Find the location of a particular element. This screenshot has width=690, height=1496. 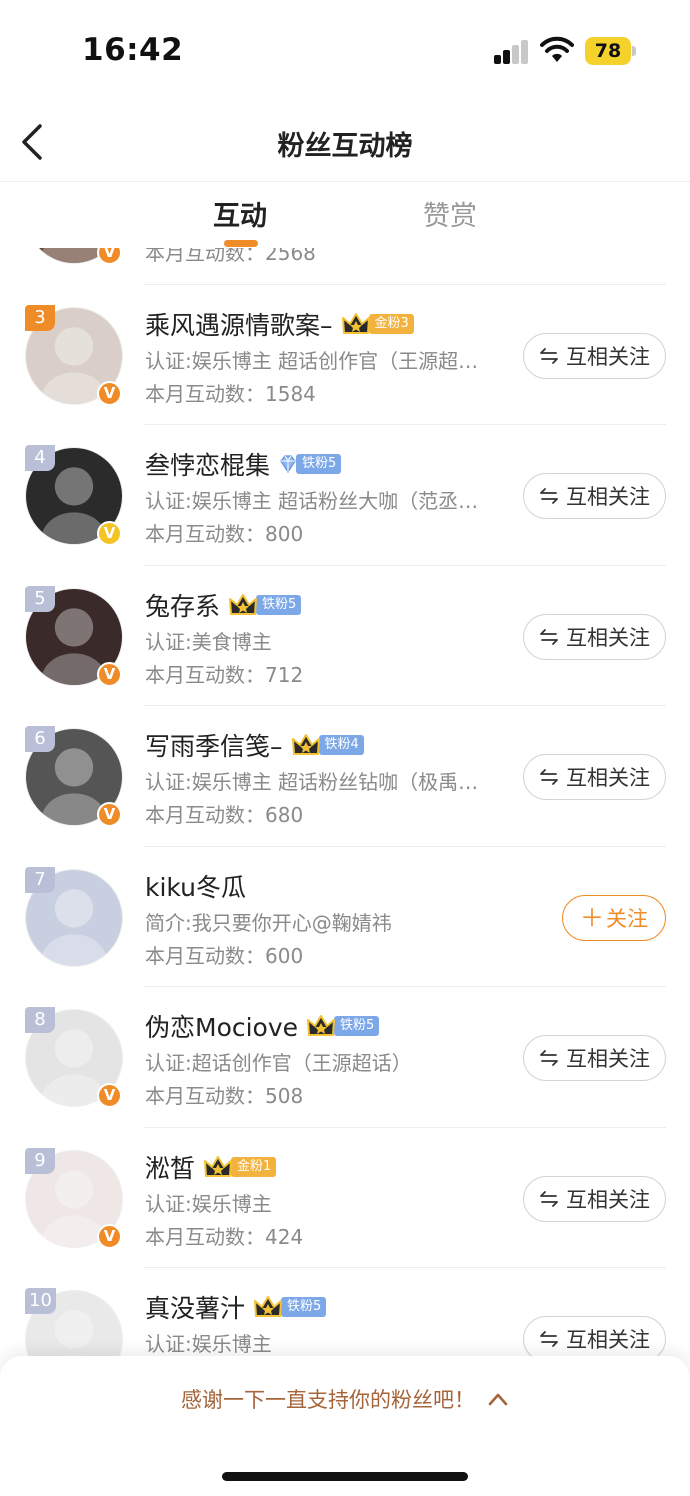

active-tab-indicator is located at coordinates (241, 243).